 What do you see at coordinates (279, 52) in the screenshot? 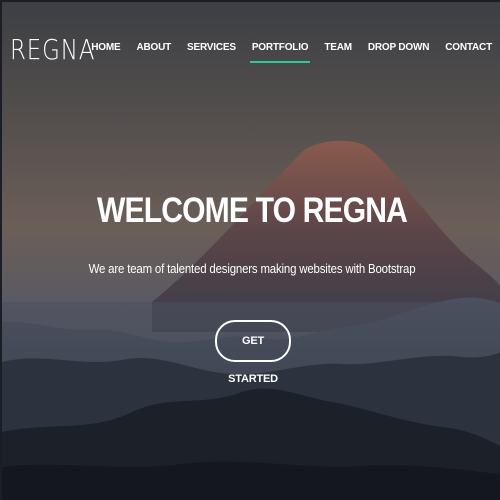
I see `nav-item-portfolio: PORTFOLIO` at bounding box center [279, 52].